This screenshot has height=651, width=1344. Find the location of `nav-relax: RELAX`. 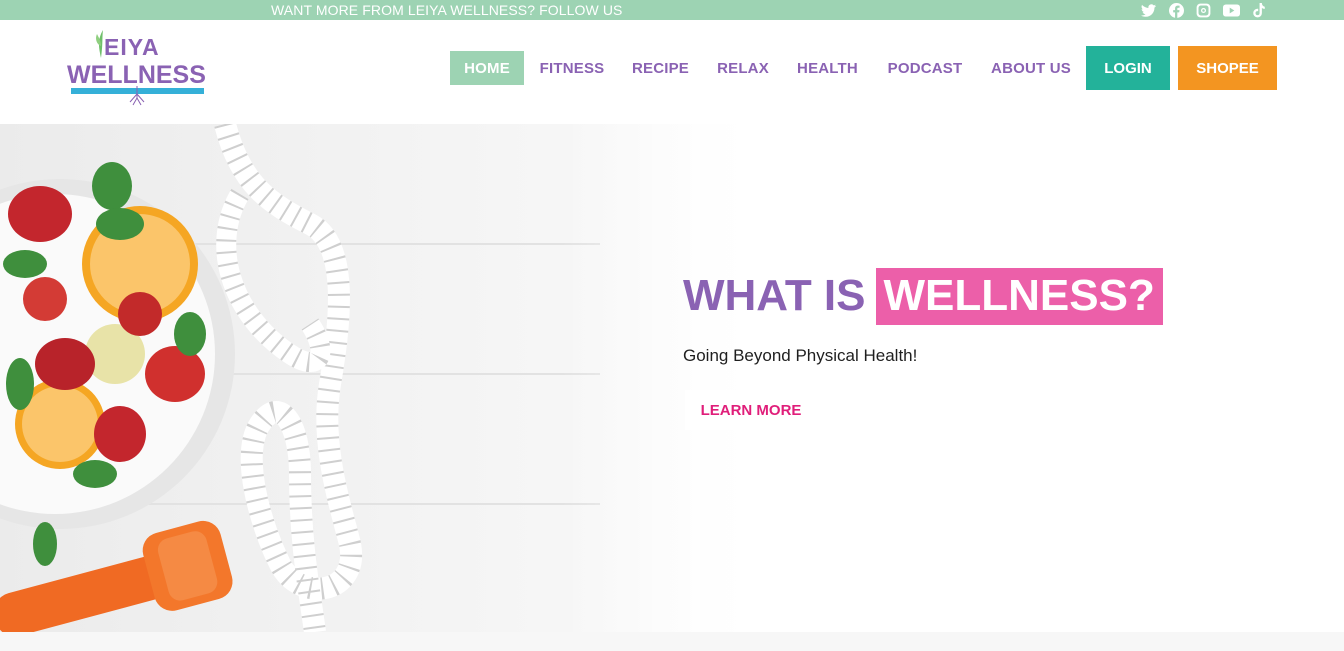

nav-relax: RELAX is located at coordinates (743, 68).